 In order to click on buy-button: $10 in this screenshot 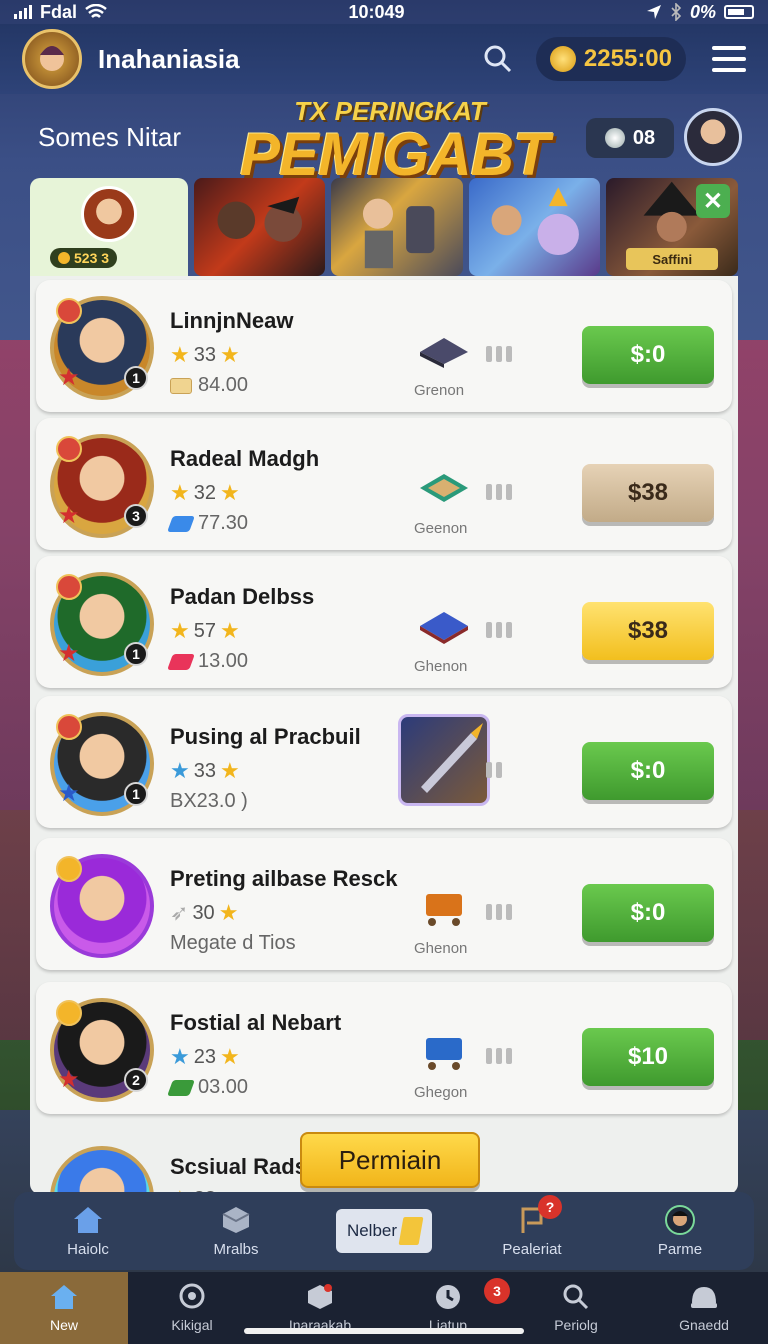, I will do `click(648, 1057)`.